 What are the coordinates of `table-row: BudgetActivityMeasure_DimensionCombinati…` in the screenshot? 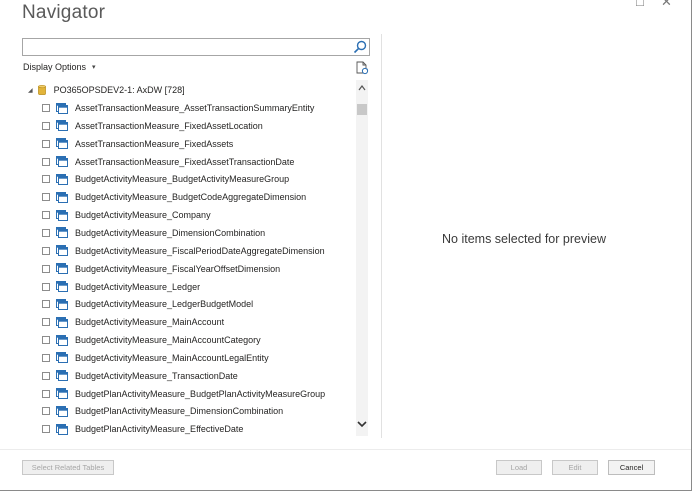 It's located at (153, 233).